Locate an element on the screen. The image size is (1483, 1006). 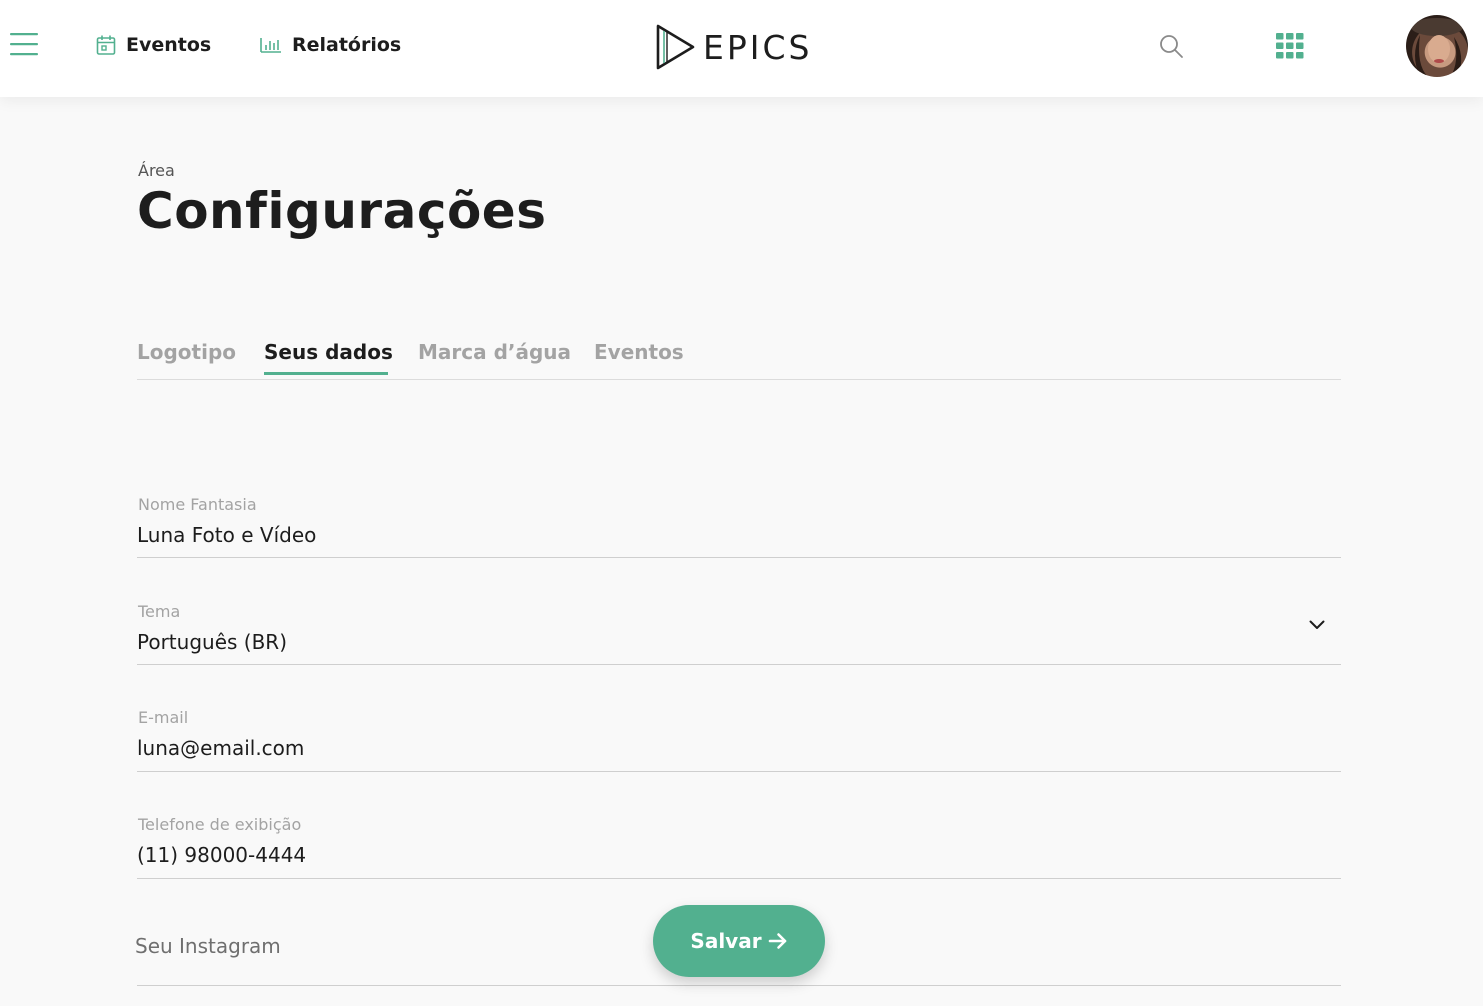
epics-logo: EPICS is located at coordinates (733, 47).